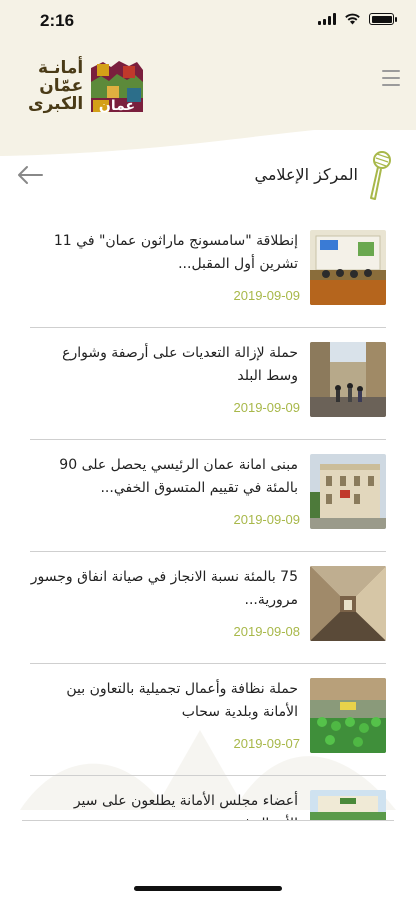 This screenshot has height=900, width=416. I want to click on bottom-divider, so click(208, 820).